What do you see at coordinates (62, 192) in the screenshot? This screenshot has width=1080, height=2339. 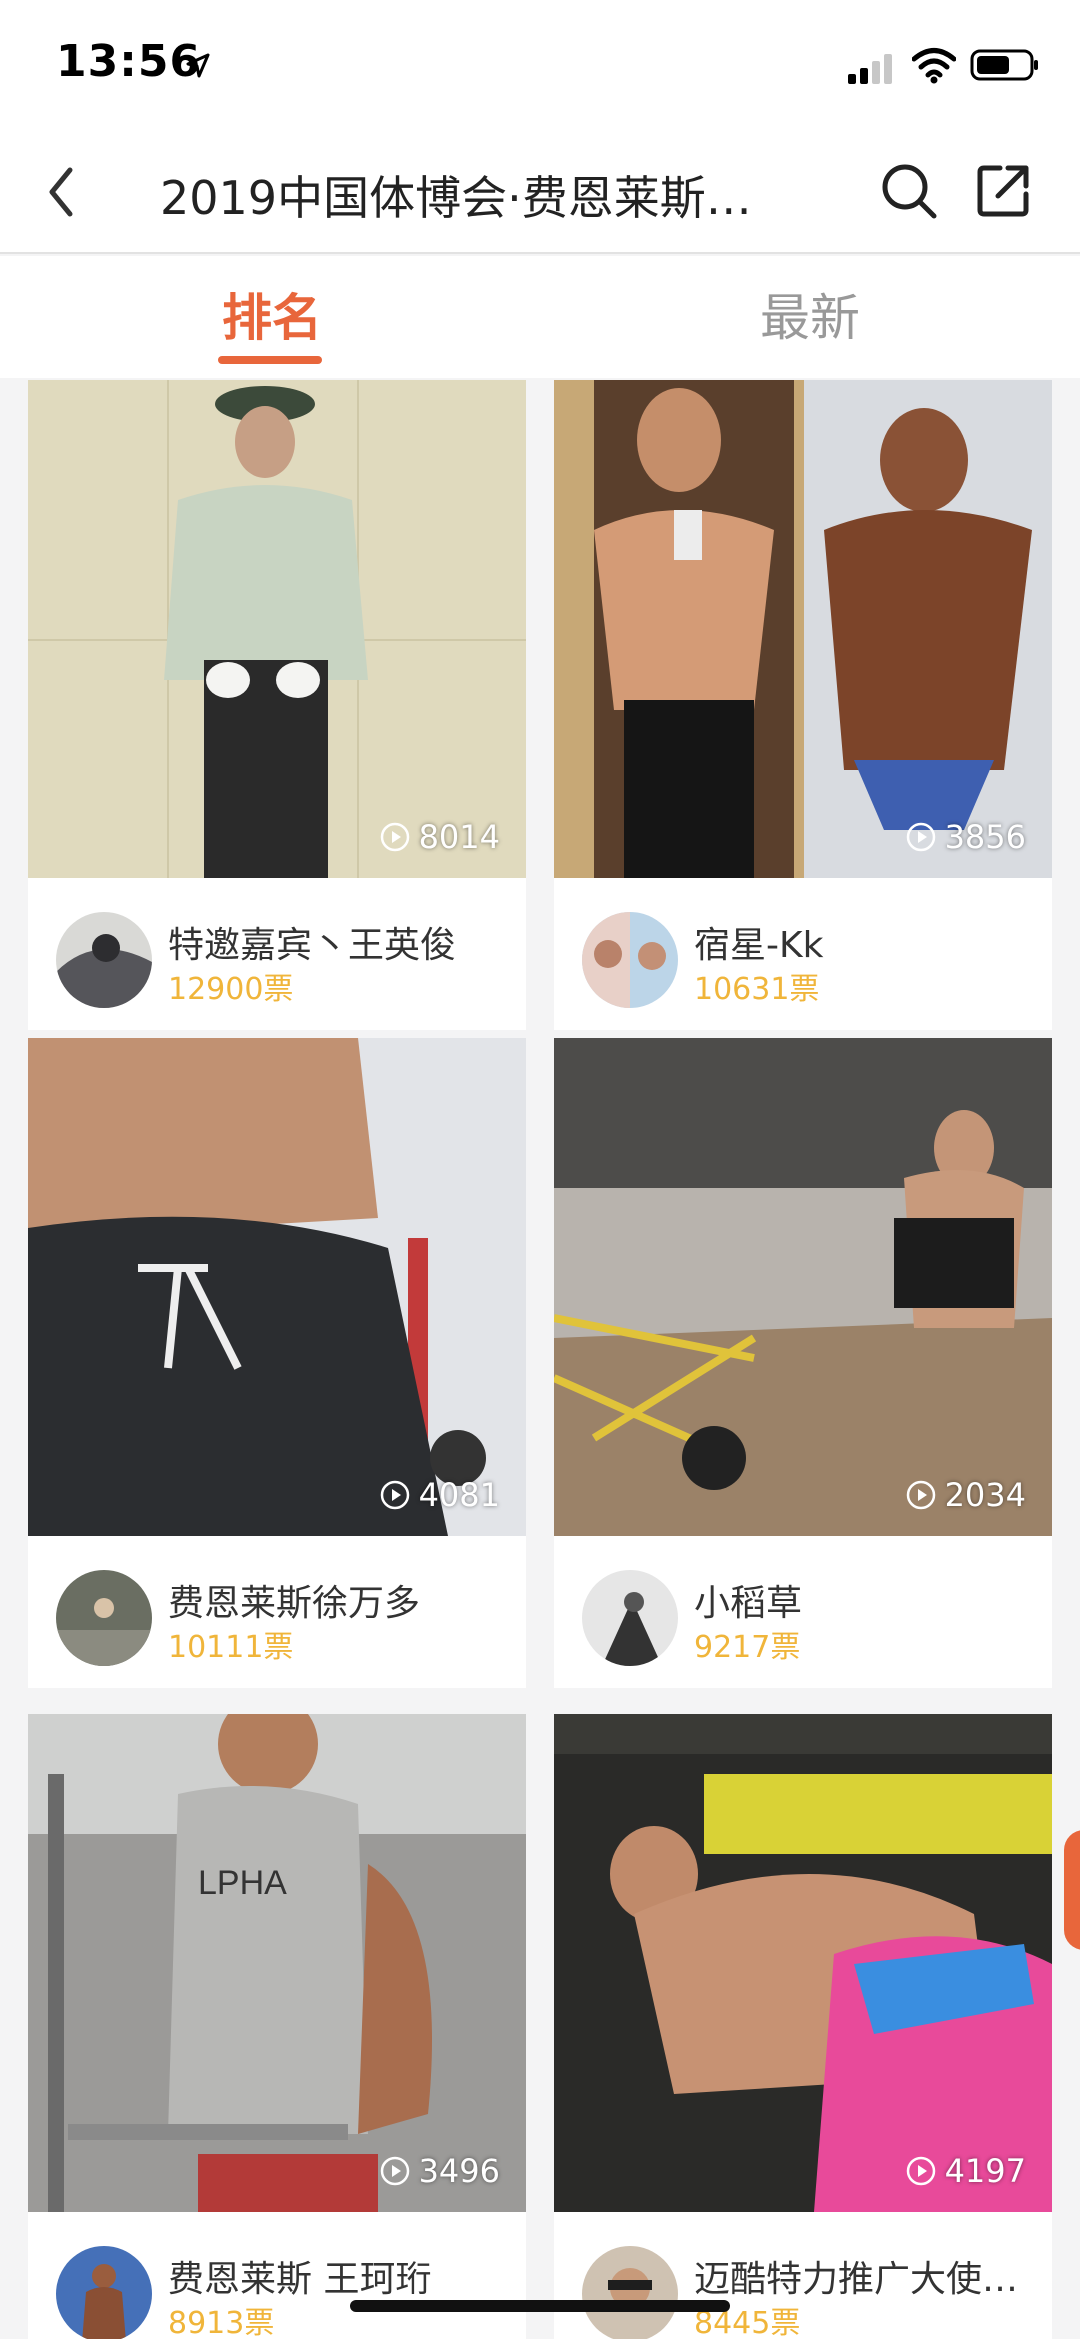 I see `back-icon` at bounding box center [62, 192].